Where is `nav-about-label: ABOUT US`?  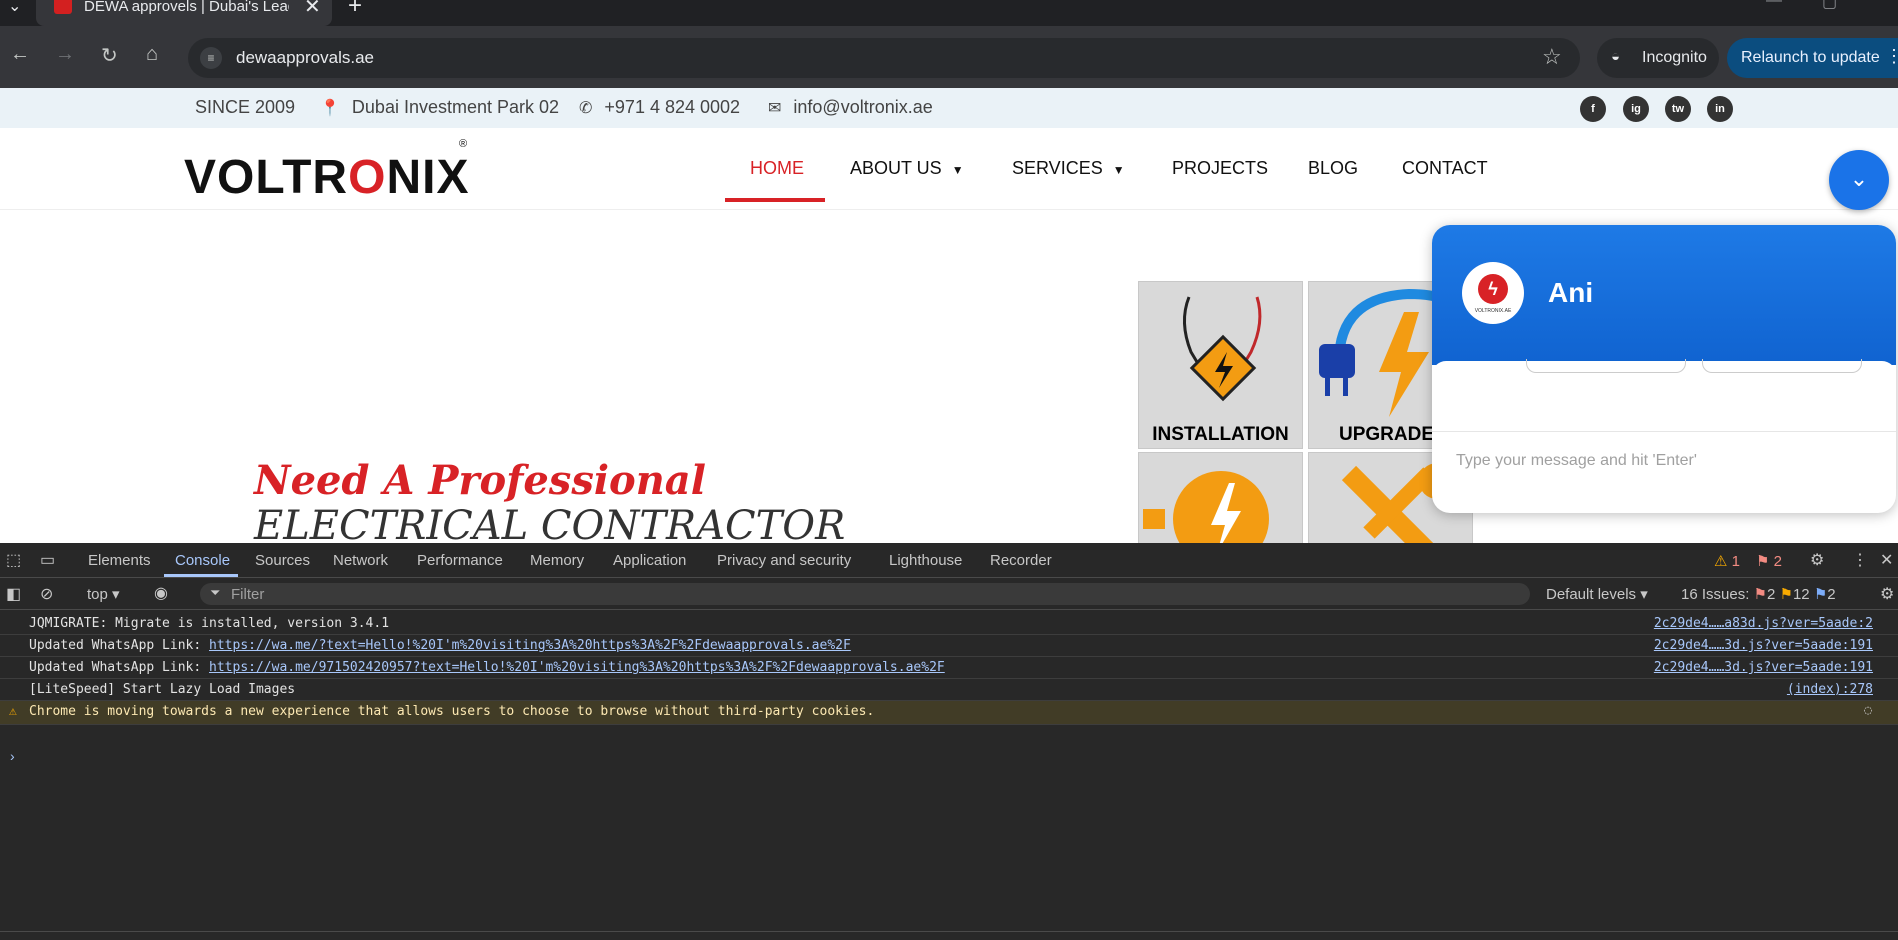 nav-about-label: ABOUT US is located at coordinates (896, 168).